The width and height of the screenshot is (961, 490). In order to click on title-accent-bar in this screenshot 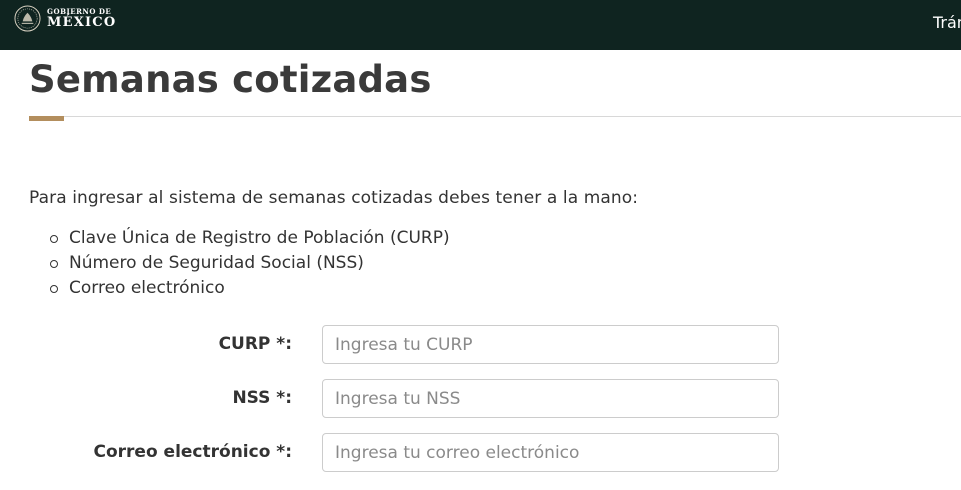, I will do `click(46, 118)`.